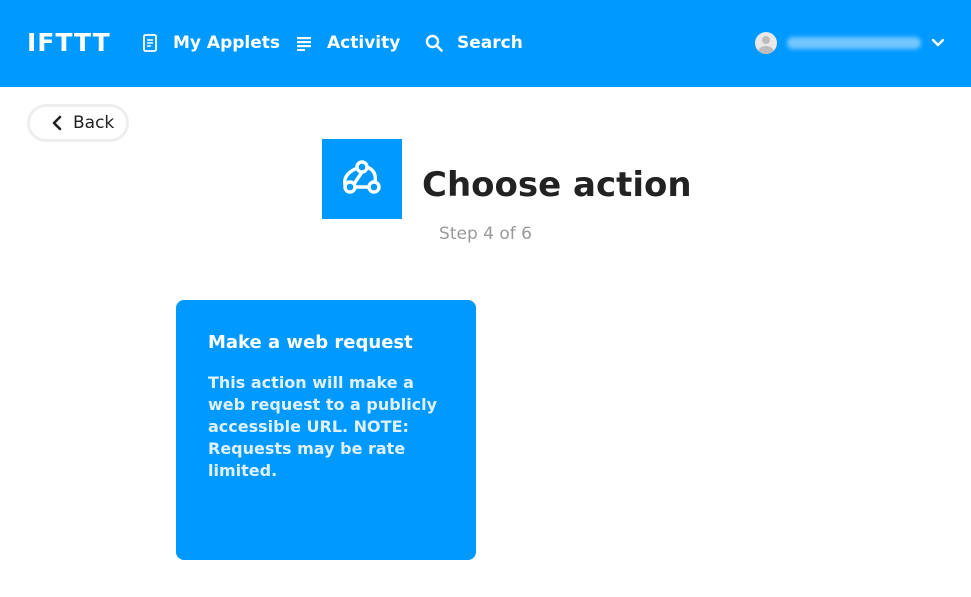 This screenshot has width=971, height=597. Describe the element at coordinates (938, 43) in the screenshot. I see `chevron-down-icon` at that location.